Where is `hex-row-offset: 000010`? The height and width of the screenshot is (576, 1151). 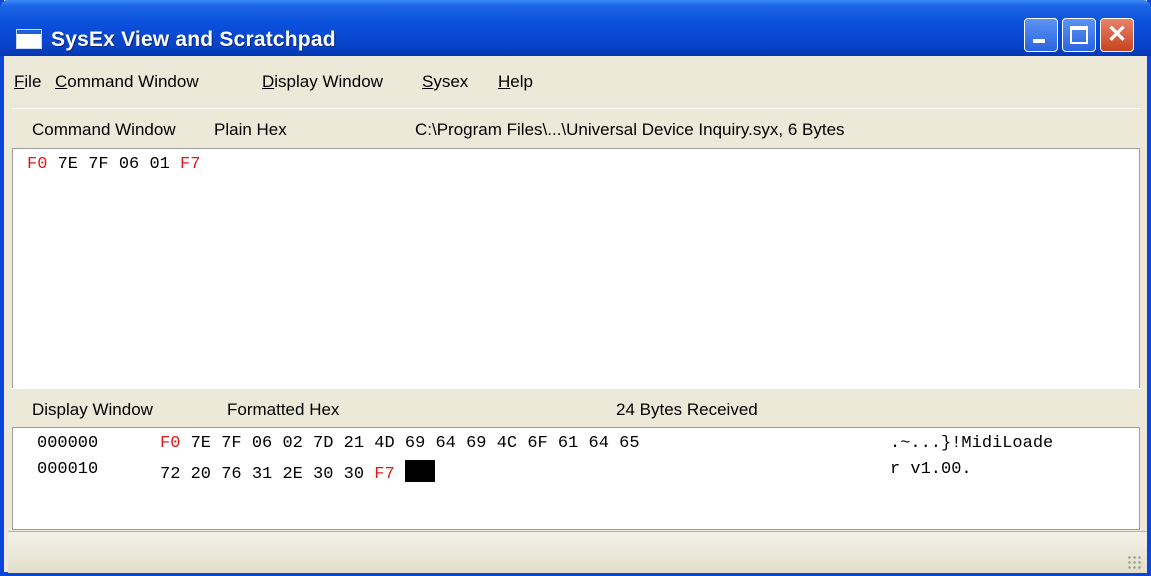
hex-row-offset: 000010 is located at coordinates (68, 469).